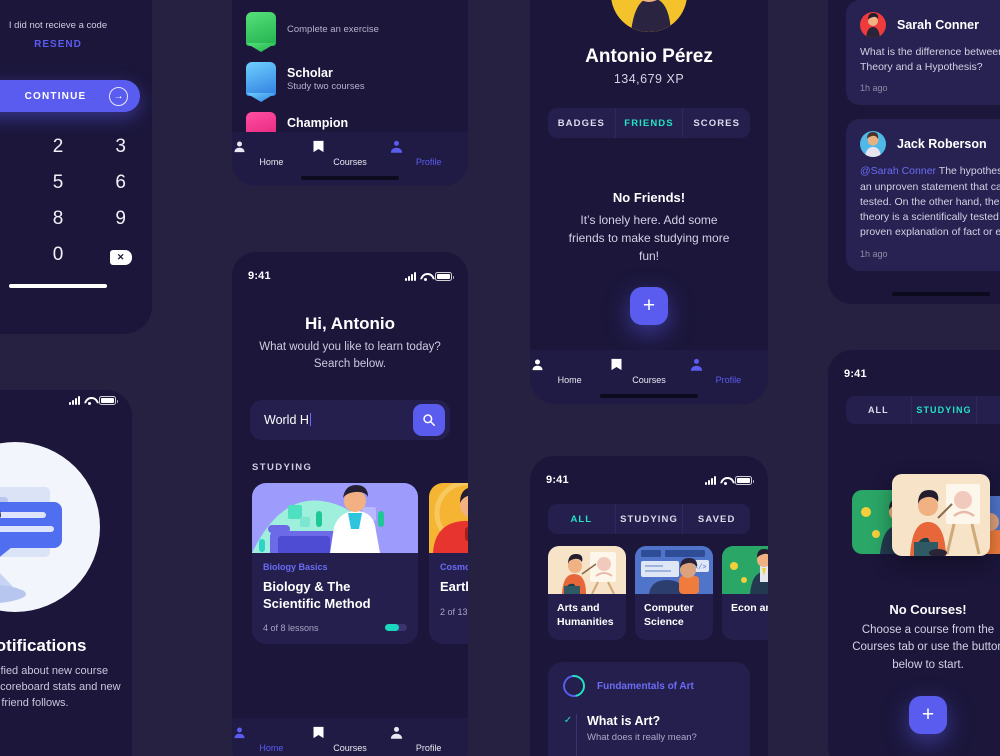 This screenshot has width=1000, height=756. Describe the element at coordinates (70, 96) in the screenshot. I see `continue-button: CONTINUE →` at that location.